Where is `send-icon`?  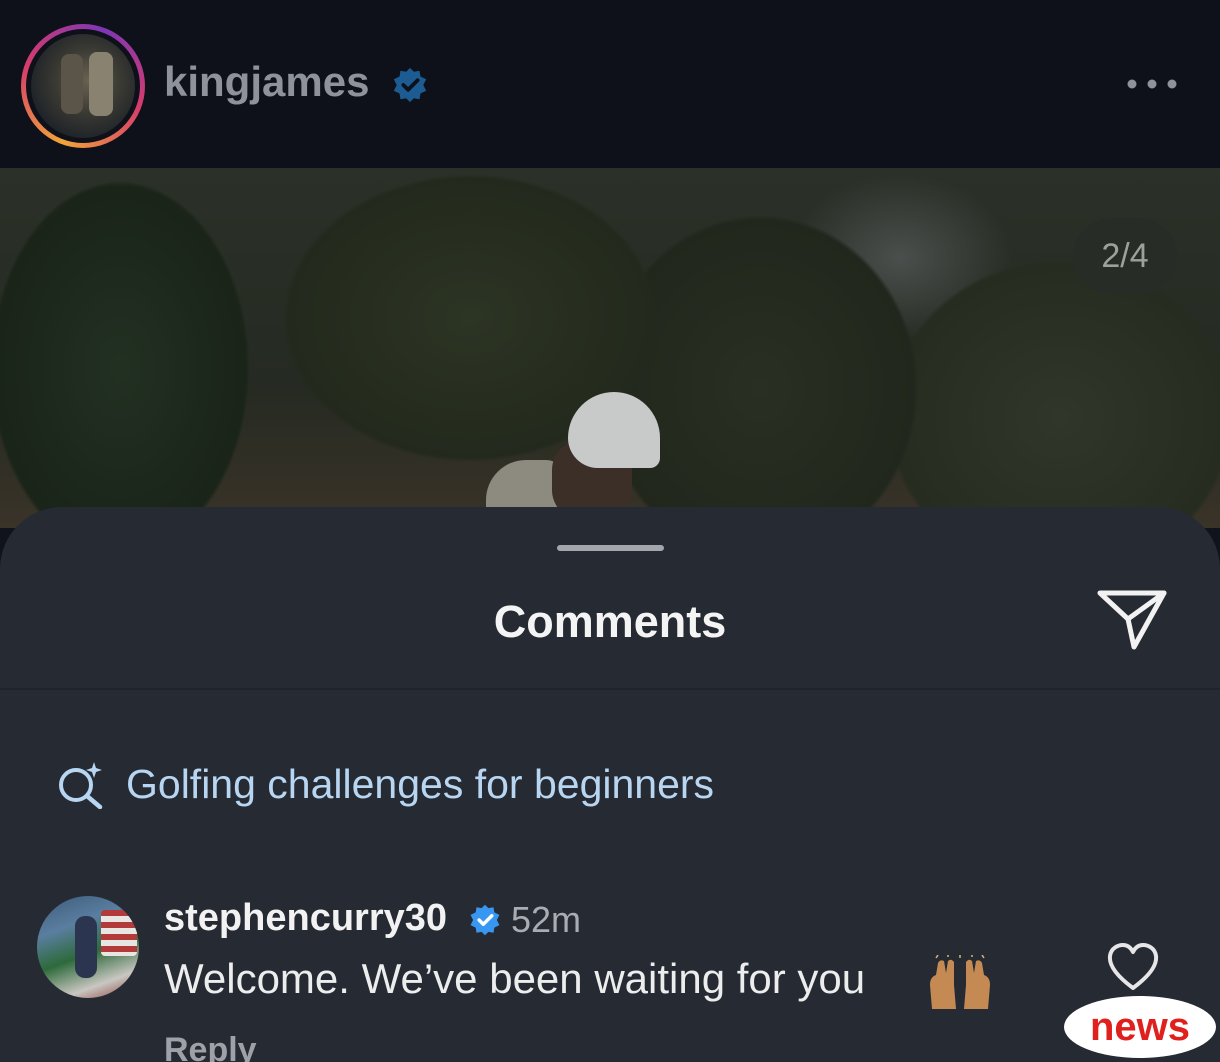 send-icon is located at coordinates (1132, 619).